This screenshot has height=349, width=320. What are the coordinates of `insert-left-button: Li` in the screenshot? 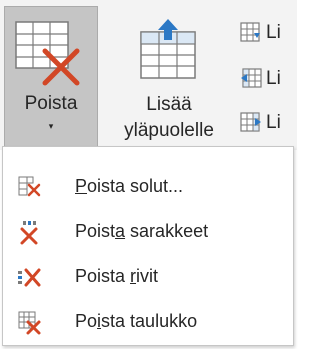 It's located at (267, 80).